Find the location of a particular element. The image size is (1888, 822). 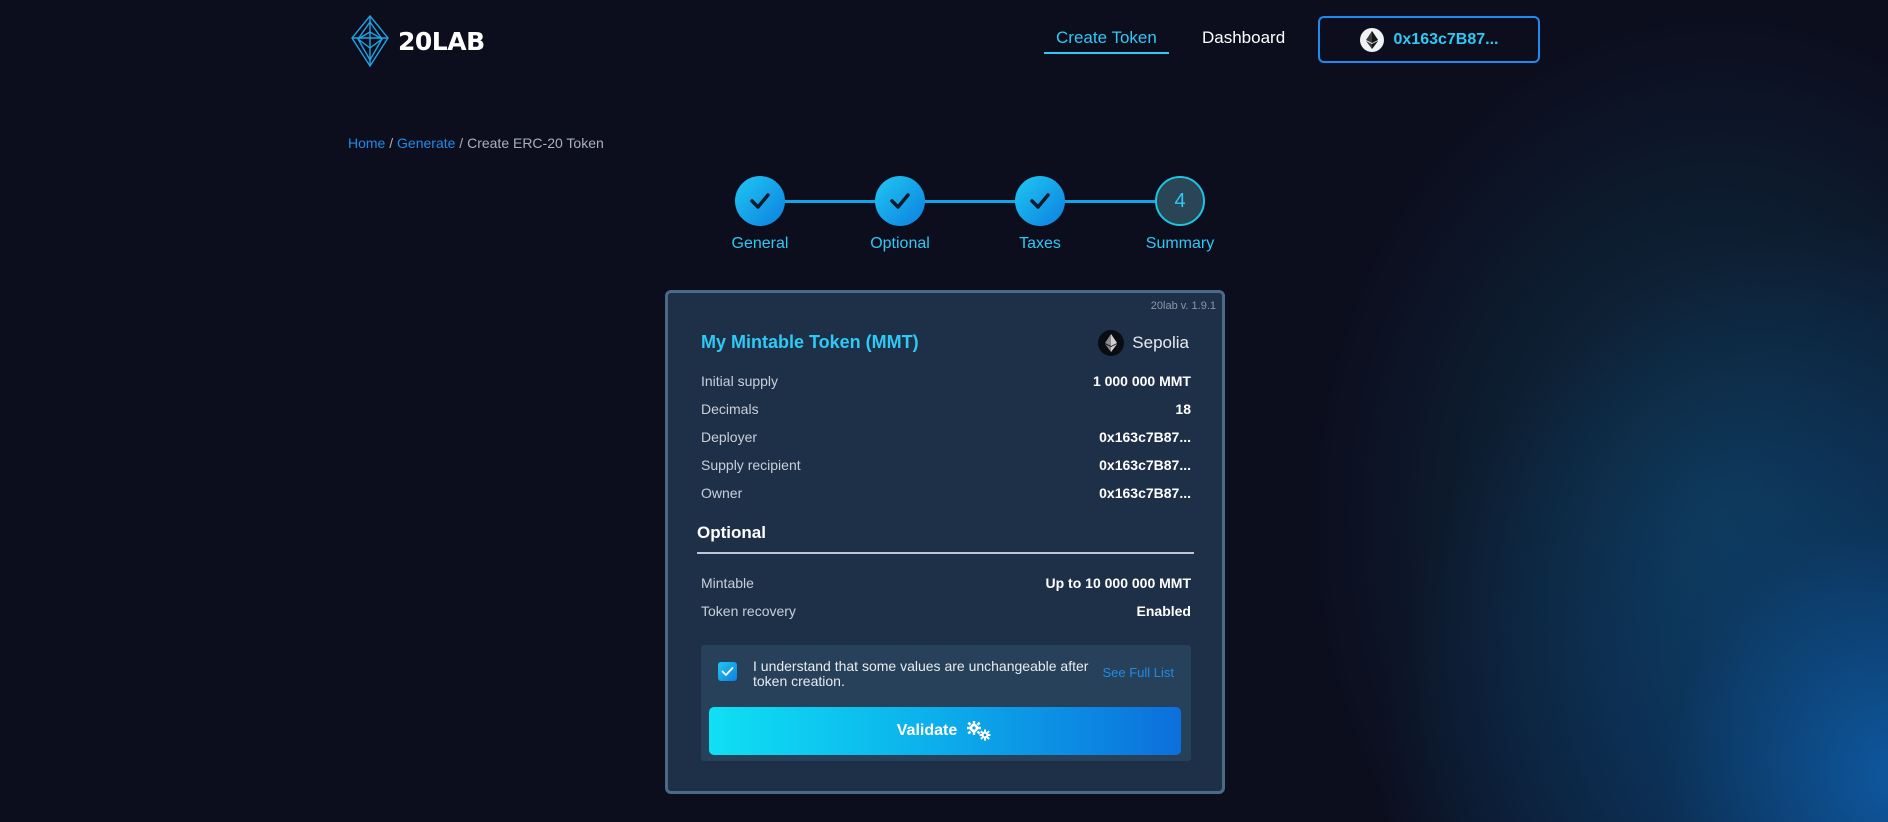

step-summary: 4 Summary is located at coordinates (1180, 214).